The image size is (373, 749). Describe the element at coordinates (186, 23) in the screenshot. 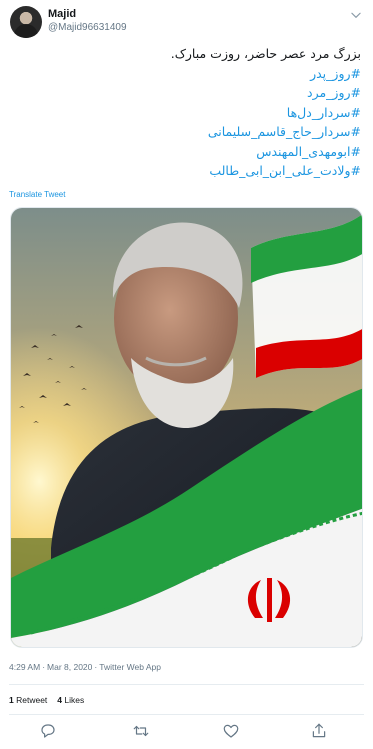

I see `tweet-header: Majid @Majid96631409` at that location.